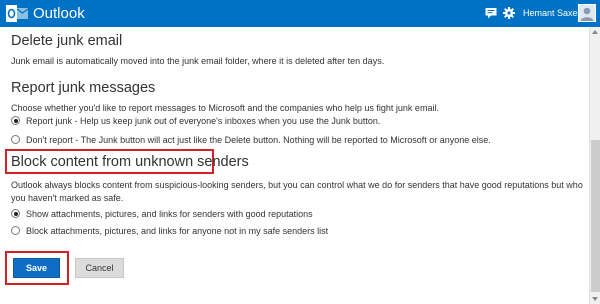 This screenshot has width=600, height=304. I want to click on scrollbar, so click(594, 165).